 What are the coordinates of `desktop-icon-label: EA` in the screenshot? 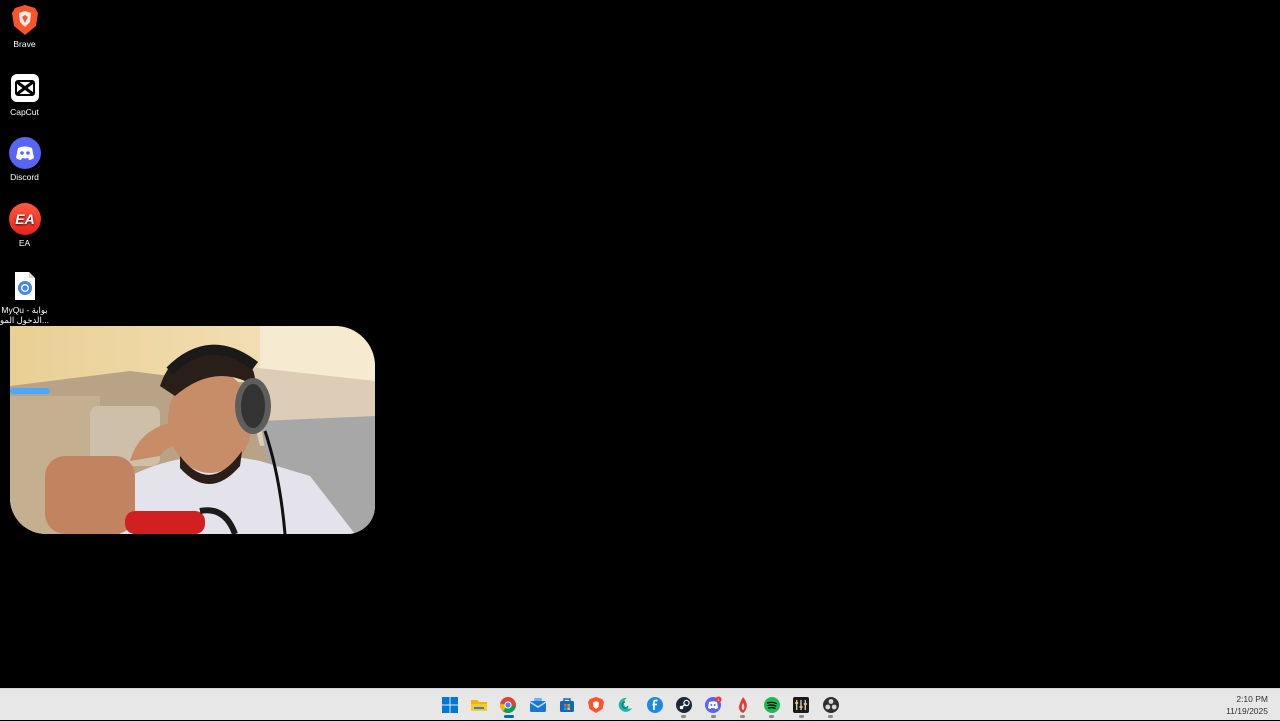 It's located at (24, 243).